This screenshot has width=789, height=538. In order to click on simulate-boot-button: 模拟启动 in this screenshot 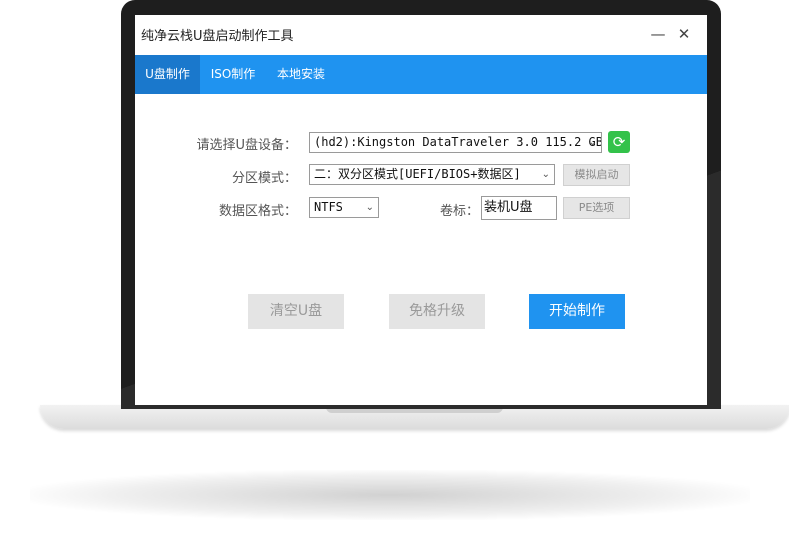, I will do `click(596, 175)`.